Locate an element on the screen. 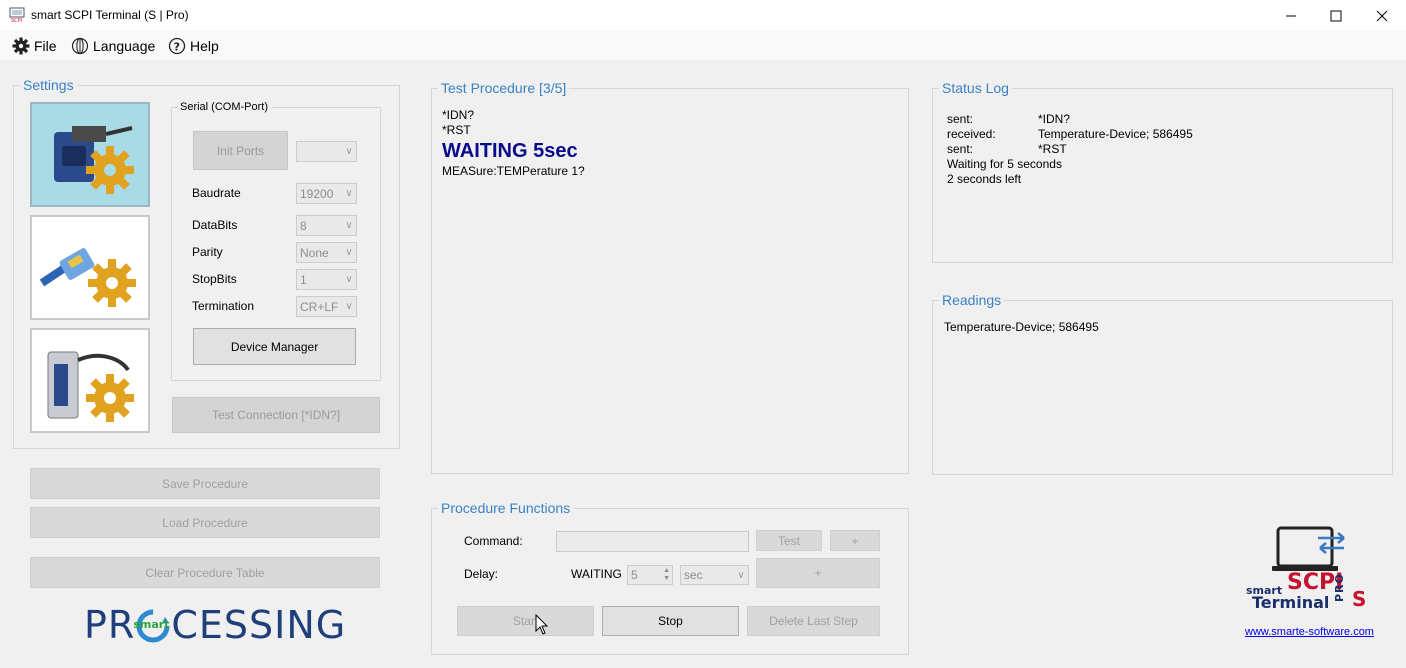 The height and width of the screenshot is (668, 1406). load-procedure-button: Load Procedure is located at coordinates (205, 522).